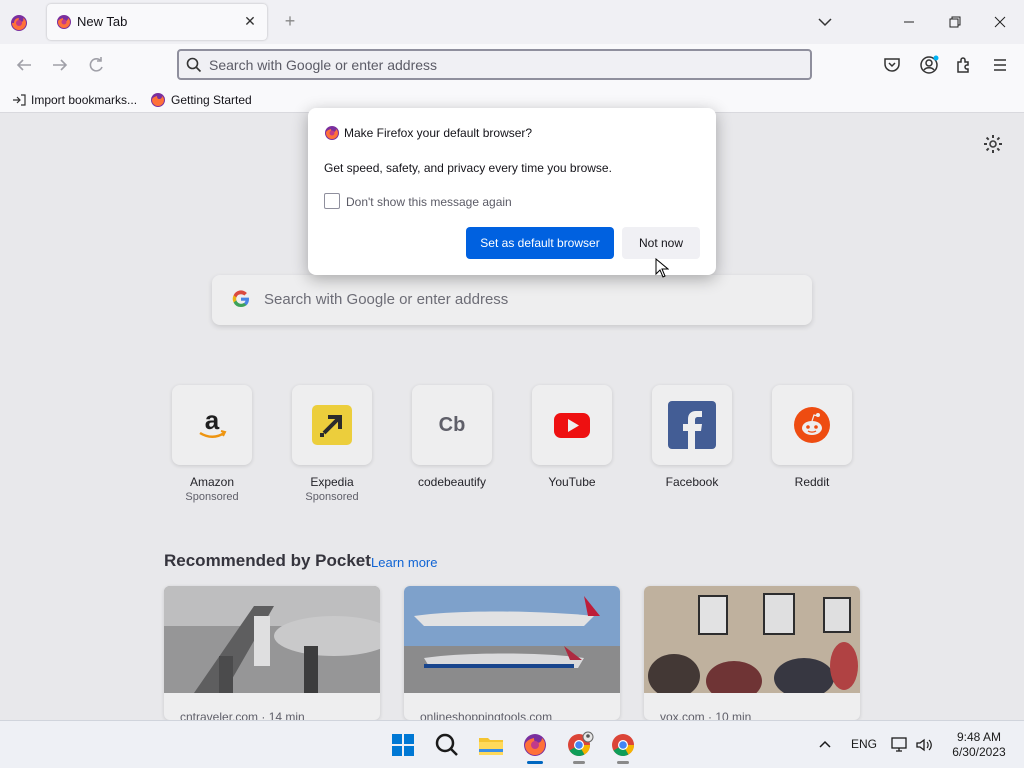 The height and width of the screenshot is (768, 1024). Describe the element at coordinates (692, 482) in the screenshot. I see `top-site-label: Facebook` at that location.